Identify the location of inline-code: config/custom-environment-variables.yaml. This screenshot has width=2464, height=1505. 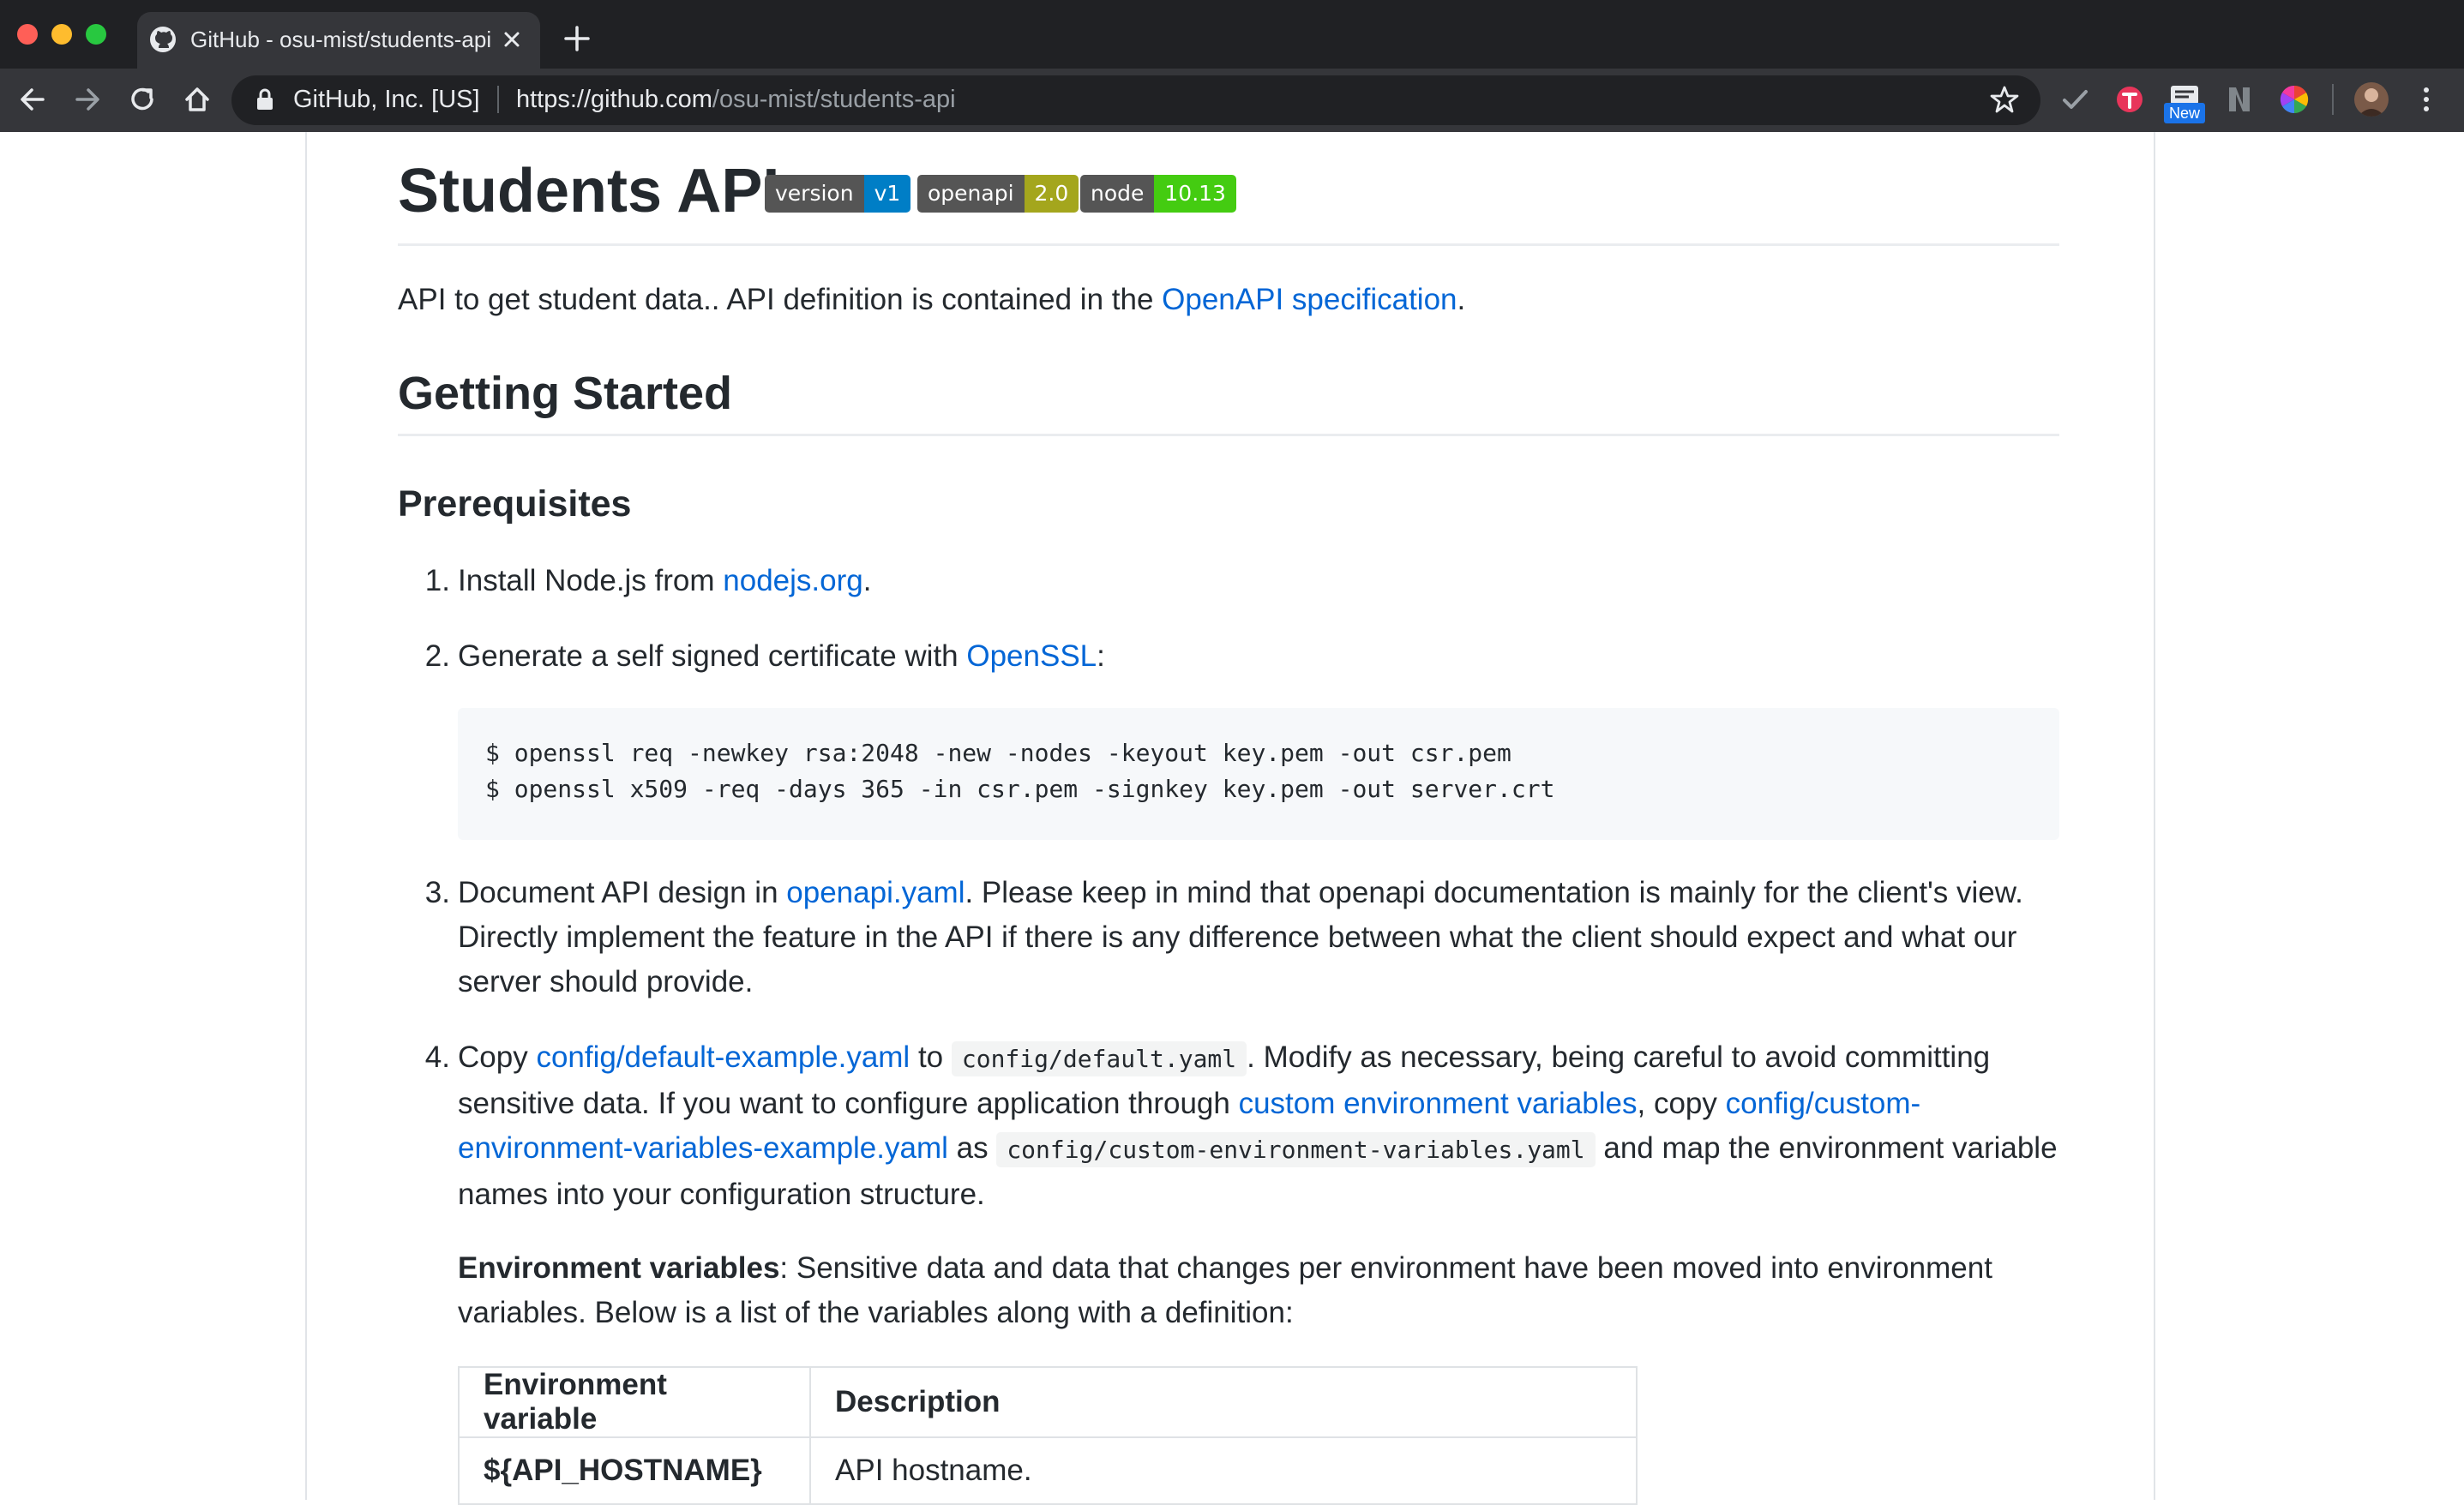
(1296, 1149).